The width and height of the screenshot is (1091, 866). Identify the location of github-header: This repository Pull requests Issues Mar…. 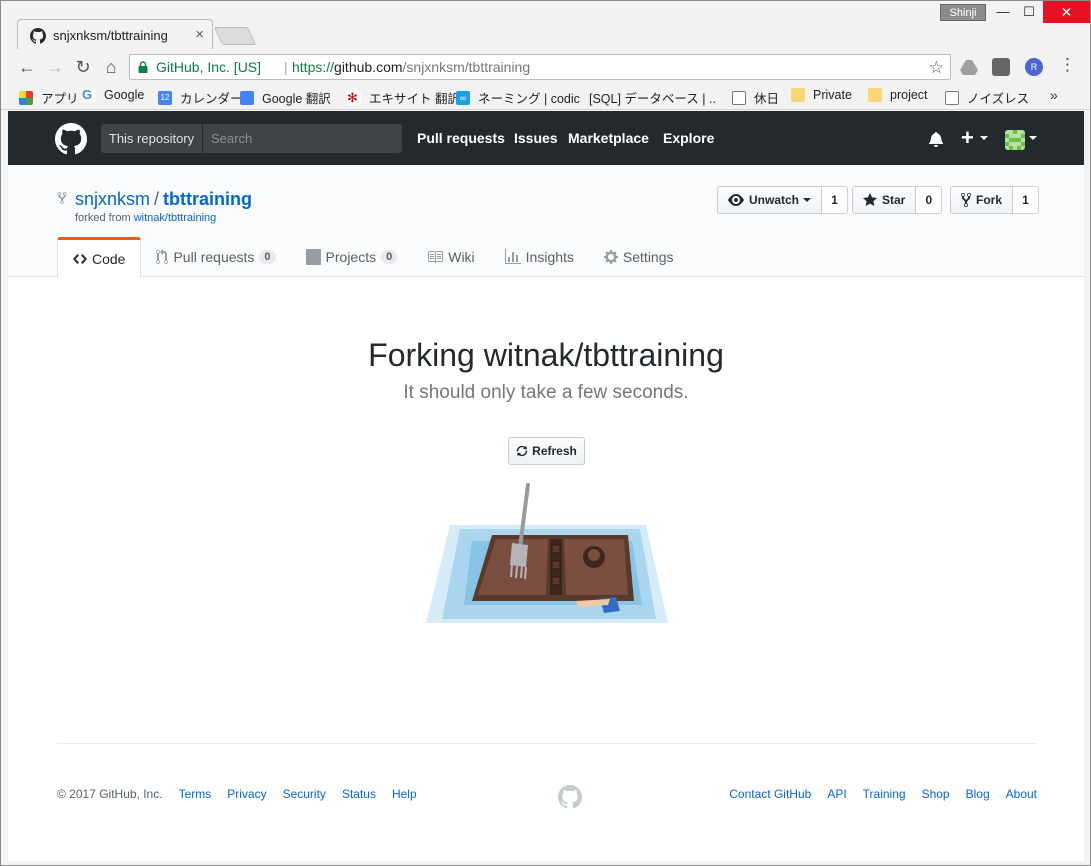
(546, 138).